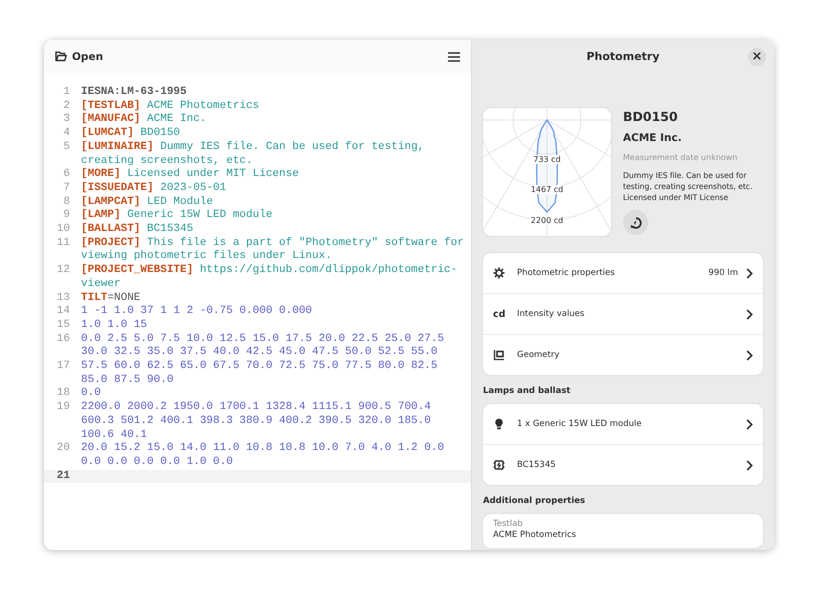 Image resolution: width=819 pixels, height=600 pixels. I want to click on row-value: 990 lm, so click(723, 273).